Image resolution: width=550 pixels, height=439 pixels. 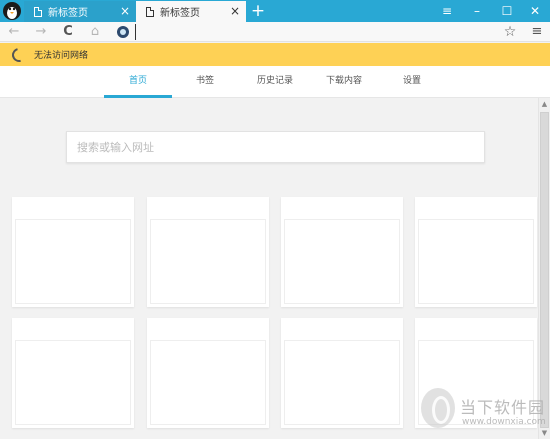 What do you see at coordinates (544, 433) in the screenshot?
I see `scroll-down-icon: ▼` at bounding box center [544, 433].